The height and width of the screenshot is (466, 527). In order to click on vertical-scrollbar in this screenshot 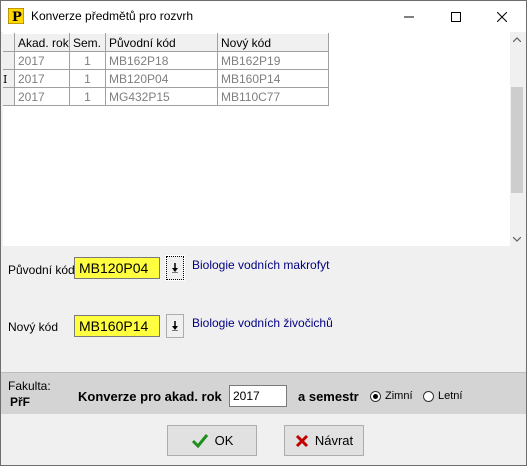, I will do `click(517, 139)`.